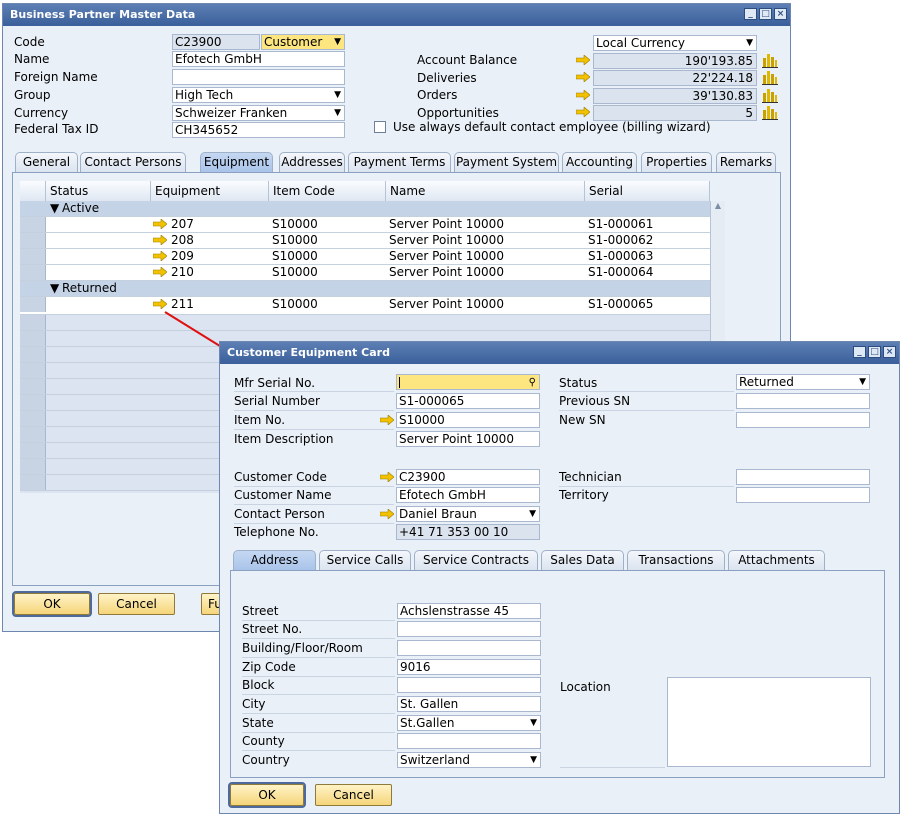  I want to click on table-row: 208 S10000 Server Point 10000 S1-000062, so click(365, 241).